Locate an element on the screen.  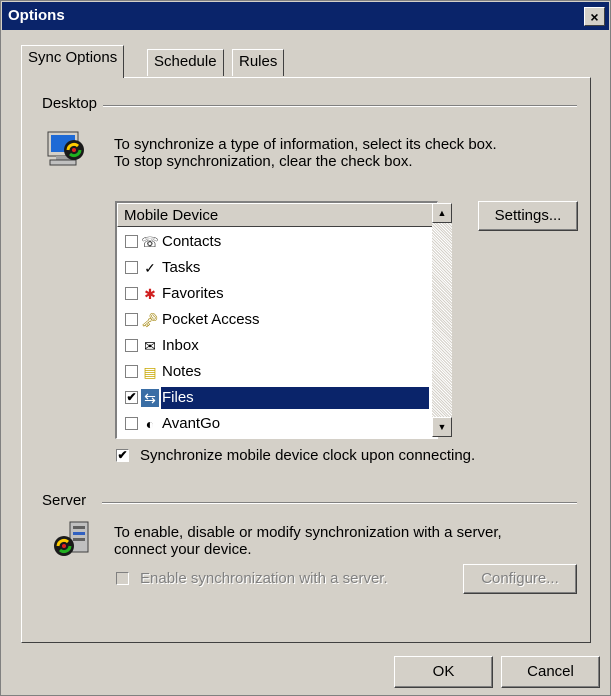
list-item-label: Contacts is located at coordinates (192, 241).